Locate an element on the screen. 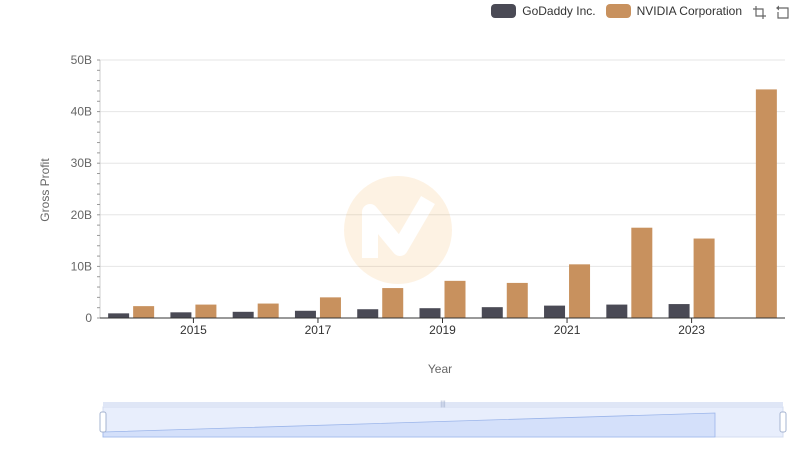 The image size is (800, 461). bar-godaddy-2022 is located at coordinates (617, 311).